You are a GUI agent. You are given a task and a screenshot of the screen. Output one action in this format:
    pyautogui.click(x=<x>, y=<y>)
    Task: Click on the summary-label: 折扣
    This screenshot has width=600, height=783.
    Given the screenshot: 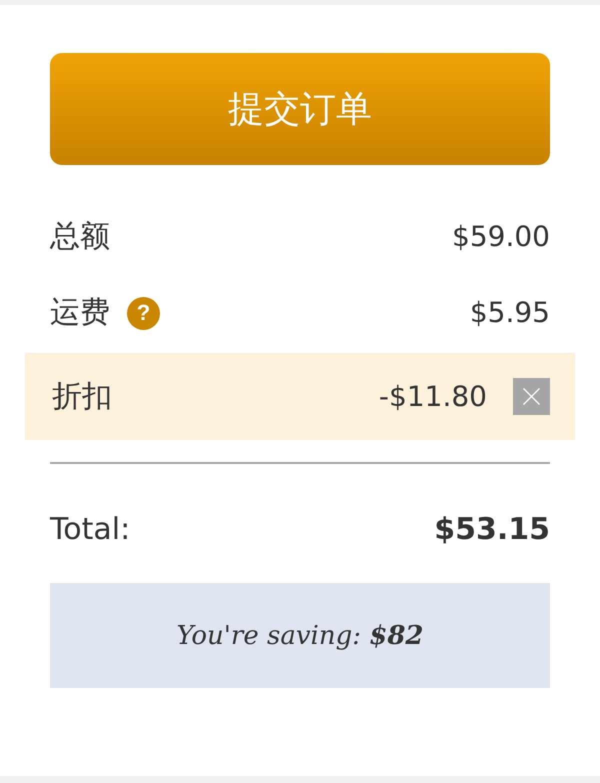 What is the action you would take?
    pyautogui.click(x=82, y=397)
    